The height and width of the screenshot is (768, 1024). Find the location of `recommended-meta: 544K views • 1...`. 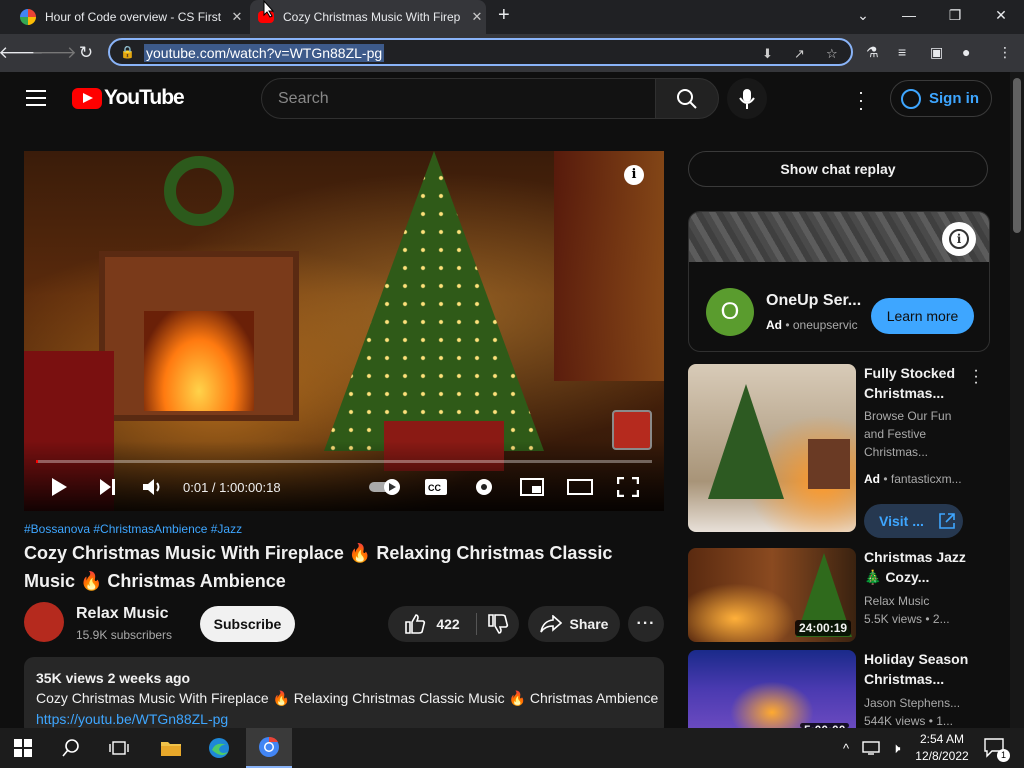

recommended-meta: 544K views • 1... is located at coordinates (908, 721).